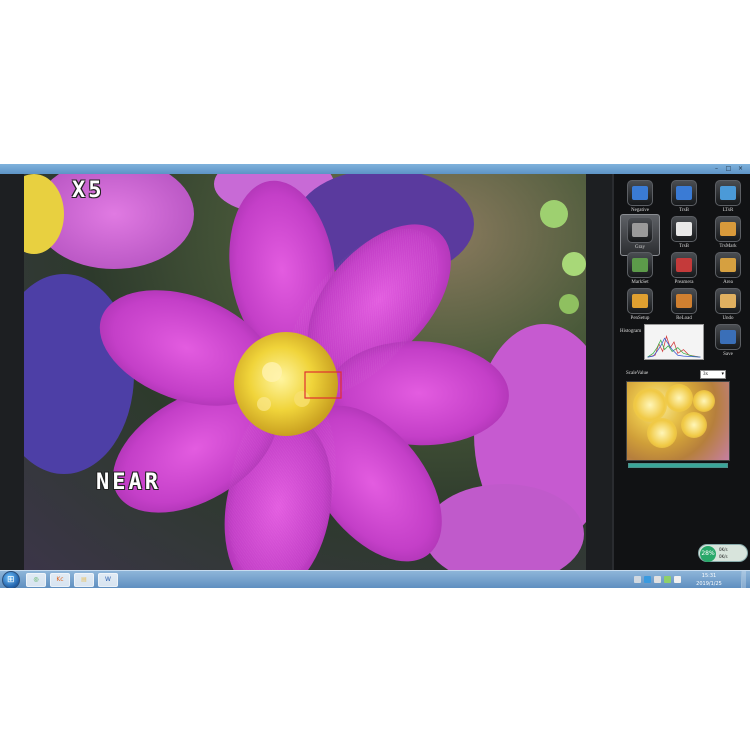 The image size is (750, 750). I want to click on tool-button-9: PenSetup, so click(640, 307).